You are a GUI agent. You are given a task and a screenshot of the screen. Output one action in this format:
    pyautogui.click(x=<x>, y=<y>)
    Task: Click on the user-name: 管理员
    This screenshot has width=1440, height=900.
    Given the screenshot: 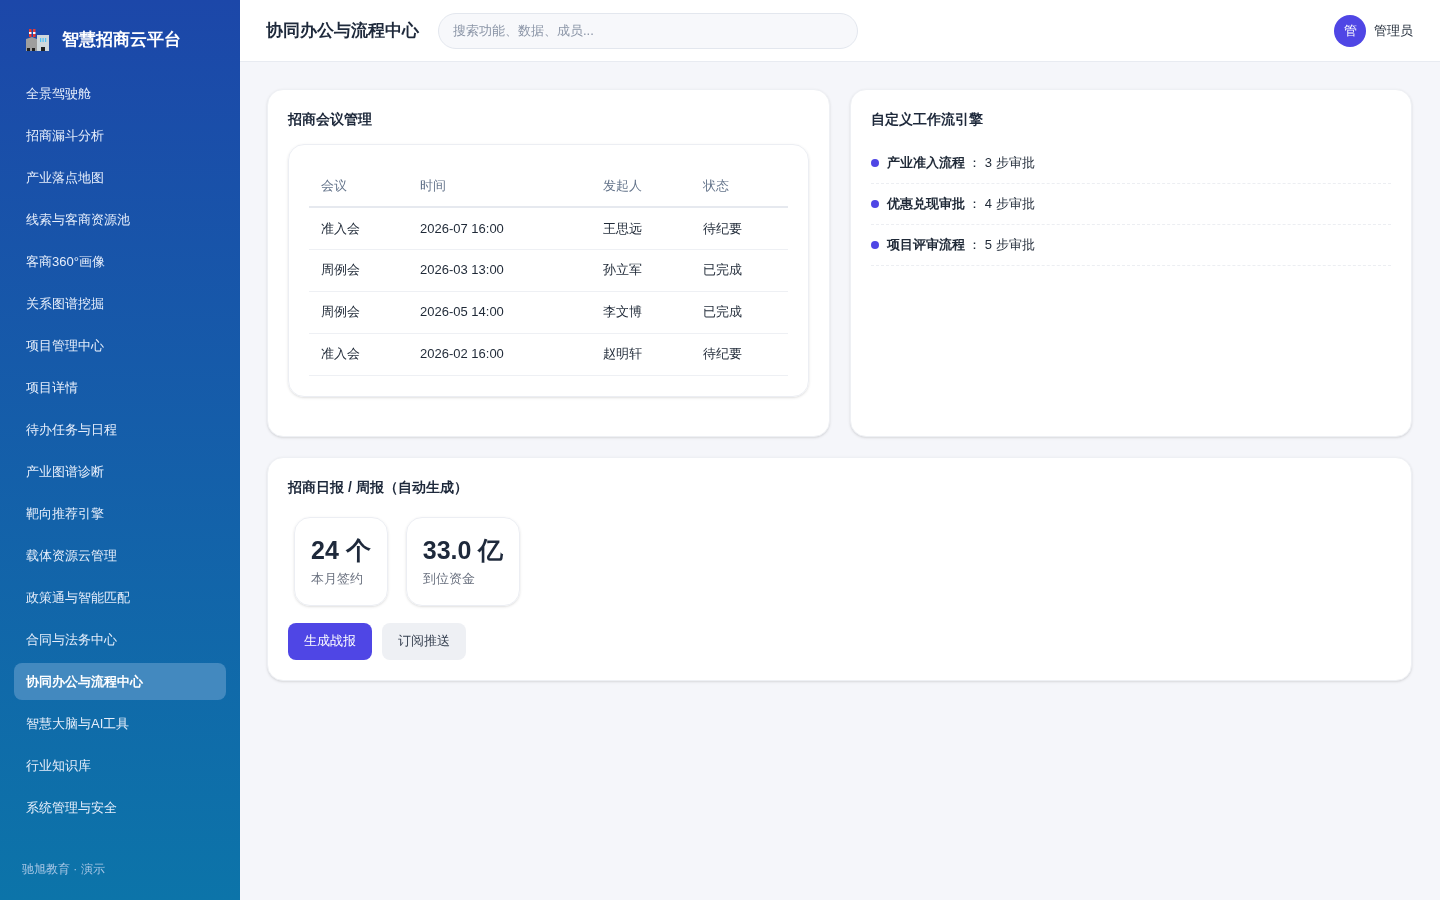 What is the action you would take?
    pyautogui.click(x=1393, y=30)
    